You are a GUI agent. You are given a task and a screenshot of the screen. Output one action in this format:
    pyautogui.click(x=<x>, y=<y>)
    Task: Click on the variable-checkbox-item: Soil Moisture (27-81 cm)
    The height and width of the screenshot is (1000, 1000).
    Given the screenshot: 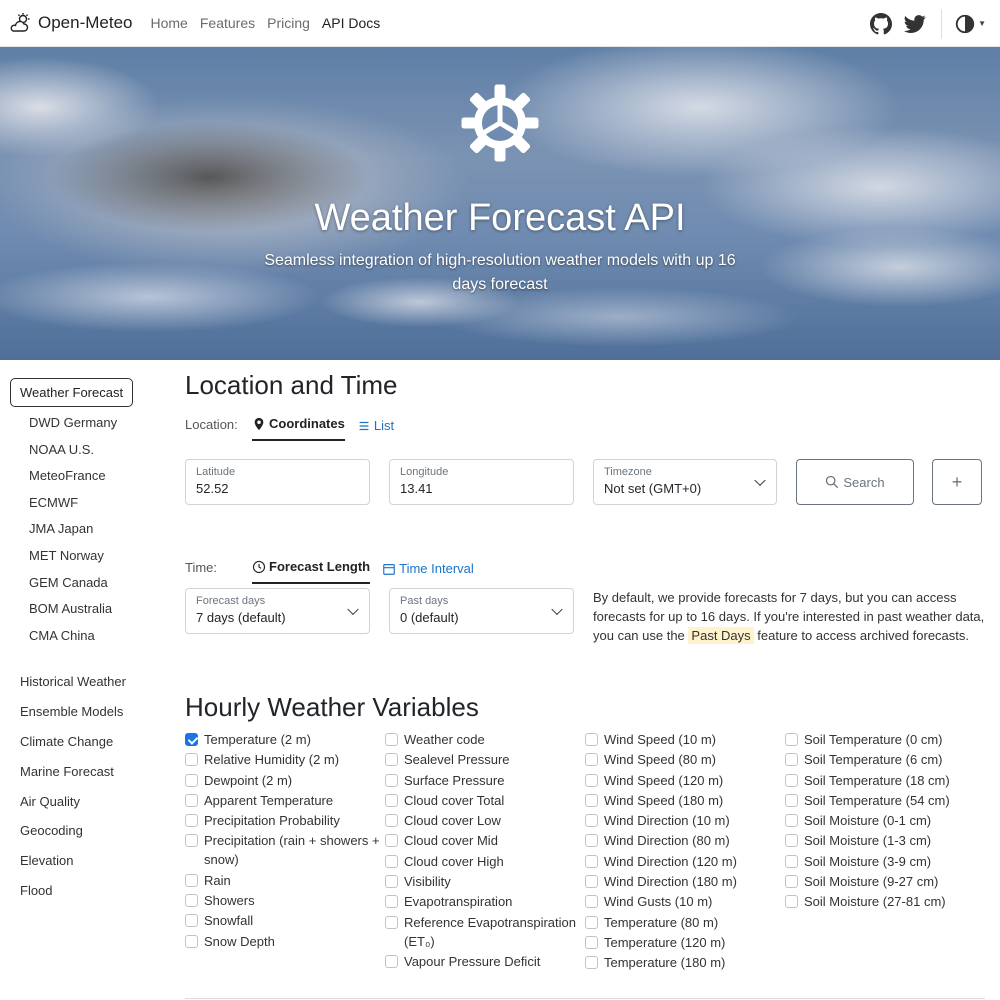 What is the action you would take?
    pyautogui.click(x=885, y=901)
    